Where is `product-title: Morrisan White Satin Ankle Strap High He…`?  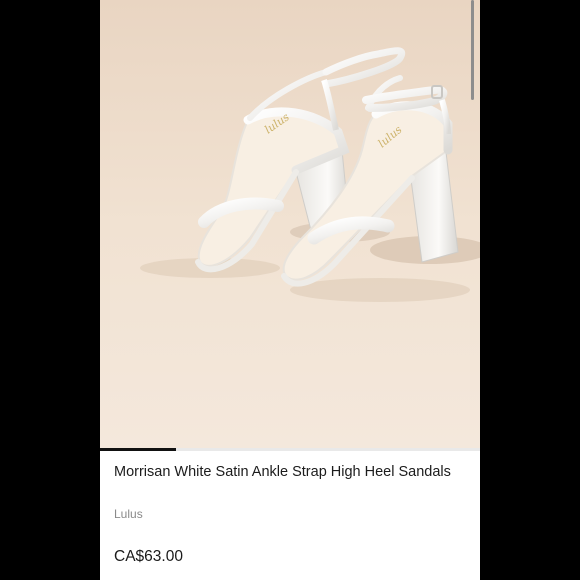 product-title: Morrisan White Satin Ankle Strap High He… is located at coordinates (289, 472).